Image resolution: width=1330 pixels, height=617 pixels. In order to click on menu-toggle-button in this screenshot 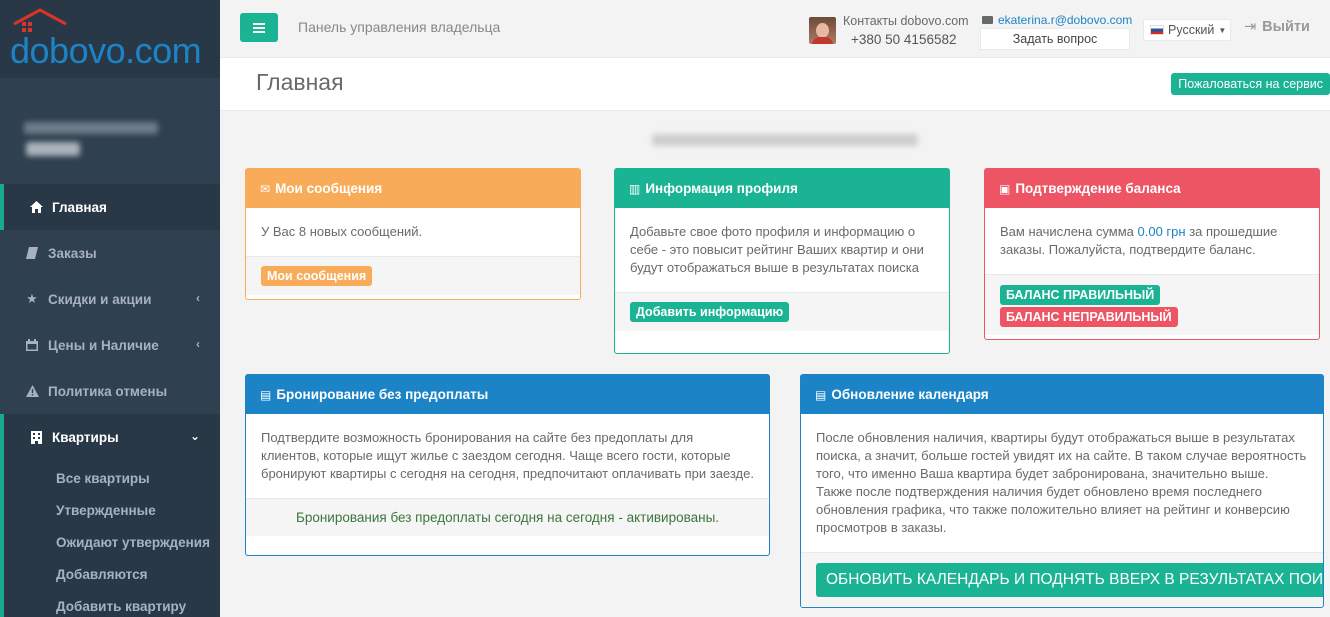, I will do `click(259, 27)`.